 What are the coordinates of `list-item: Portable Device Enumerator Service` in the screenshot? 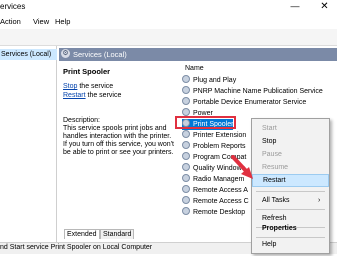 It's located at (244, 102).